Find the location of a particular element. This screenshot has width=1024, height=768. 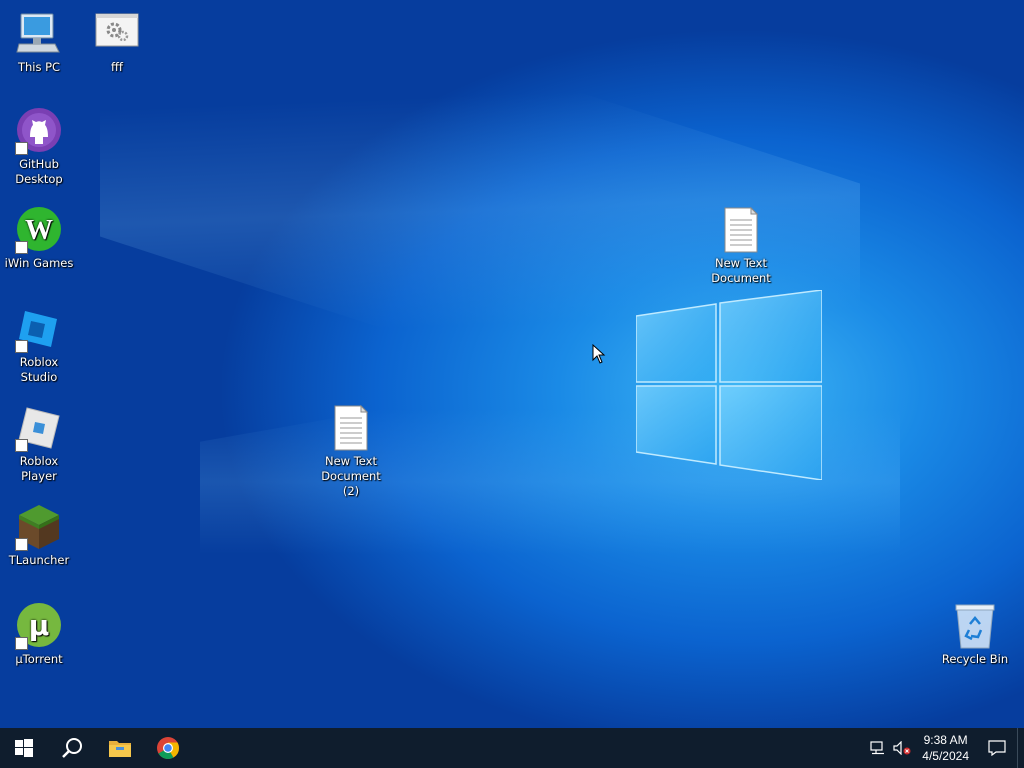

utorrent-icon: µ is located at coordinates (39, 626).